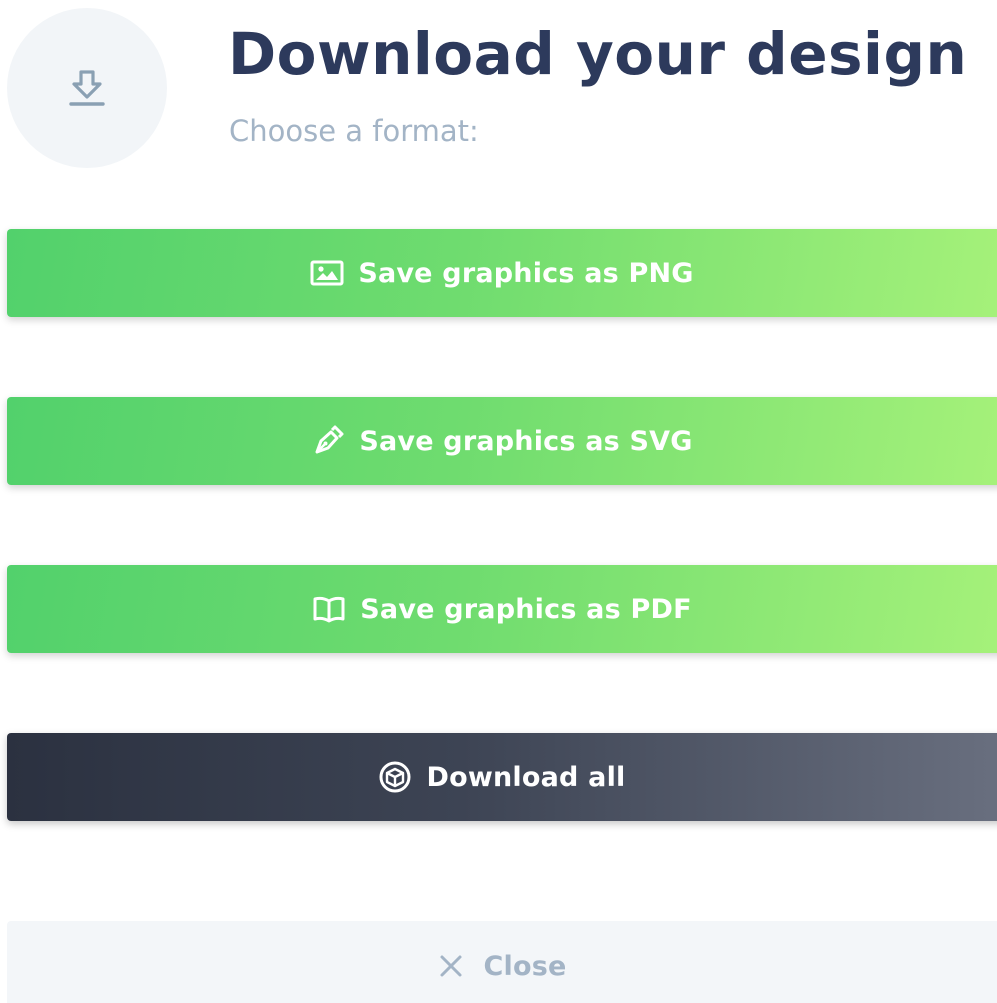  I want to click on download-all-button: Download all, so click(502, 777).